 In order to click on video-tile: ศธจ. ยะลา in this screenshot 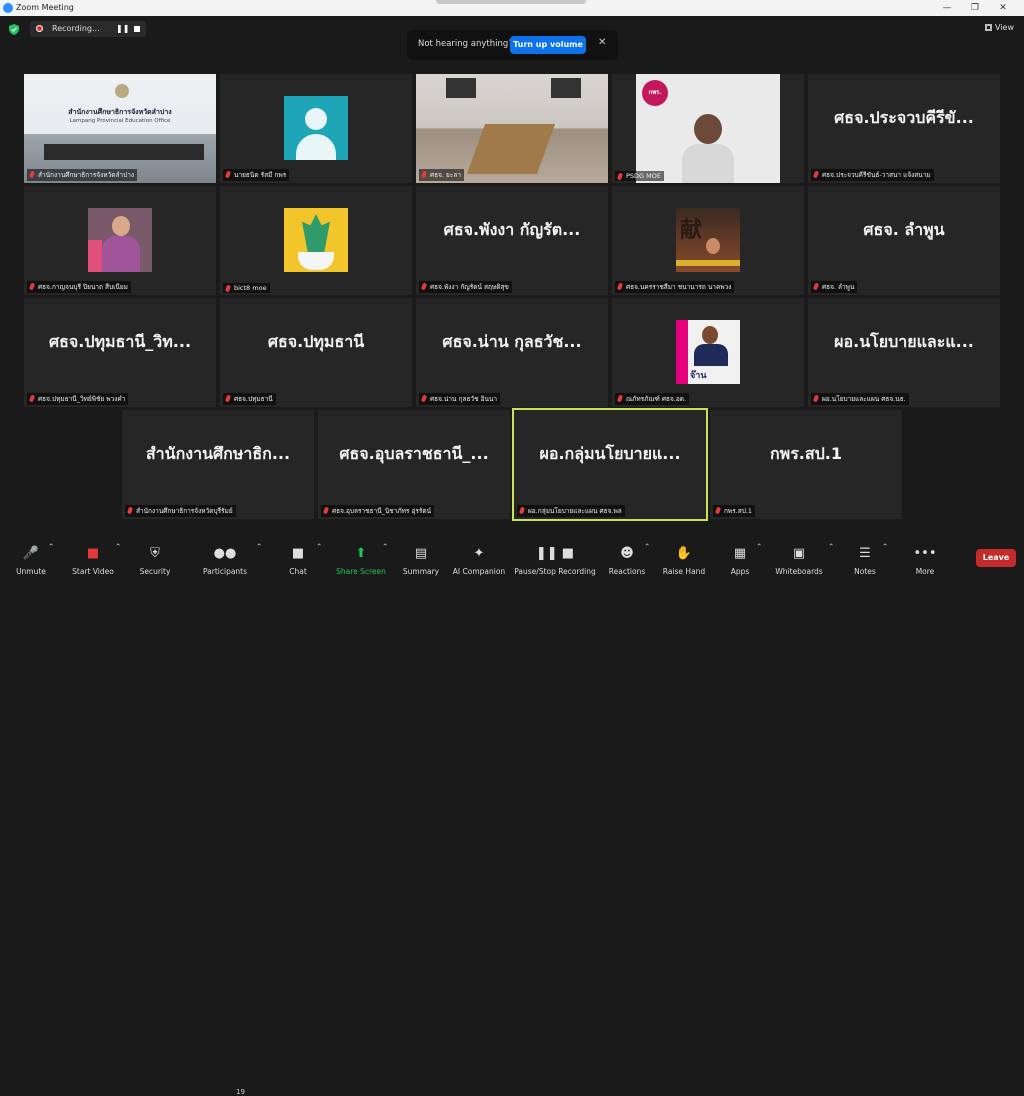, I will do `click(512, 128)`.